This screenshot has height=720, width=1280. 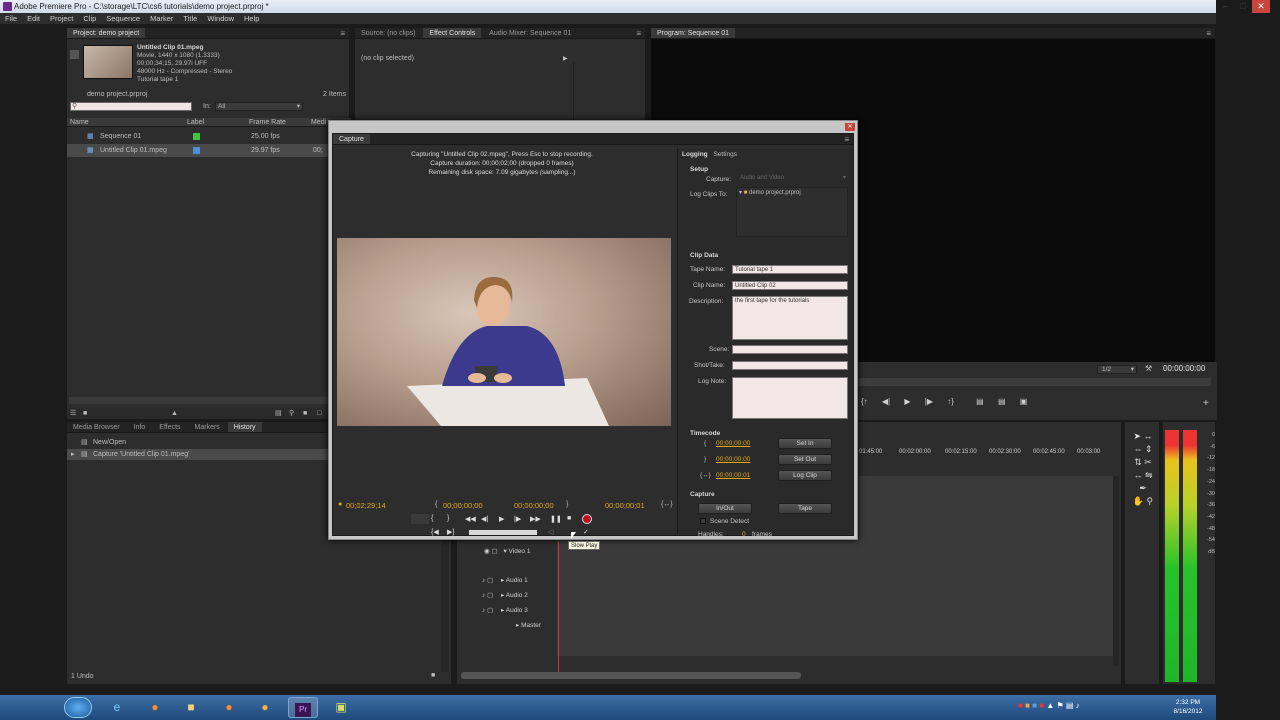 What do you see at coordinates (1024, 401) in the screenshot?
I see `export-frame-icon: ▣` at bounding box center [1024, 401].